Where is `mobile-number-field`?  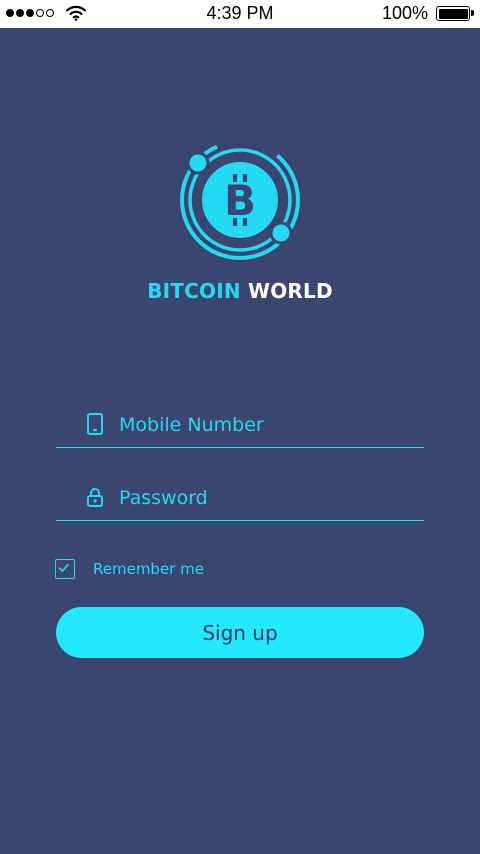
mobile-number-field is located at coordinates (240, 425).